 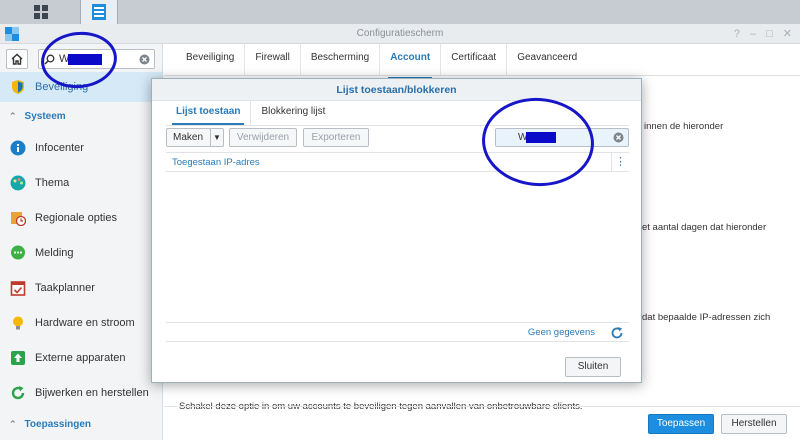 I want to click on sidebar-item-regional-options: Regionale opties, so click(x=81, y=217).